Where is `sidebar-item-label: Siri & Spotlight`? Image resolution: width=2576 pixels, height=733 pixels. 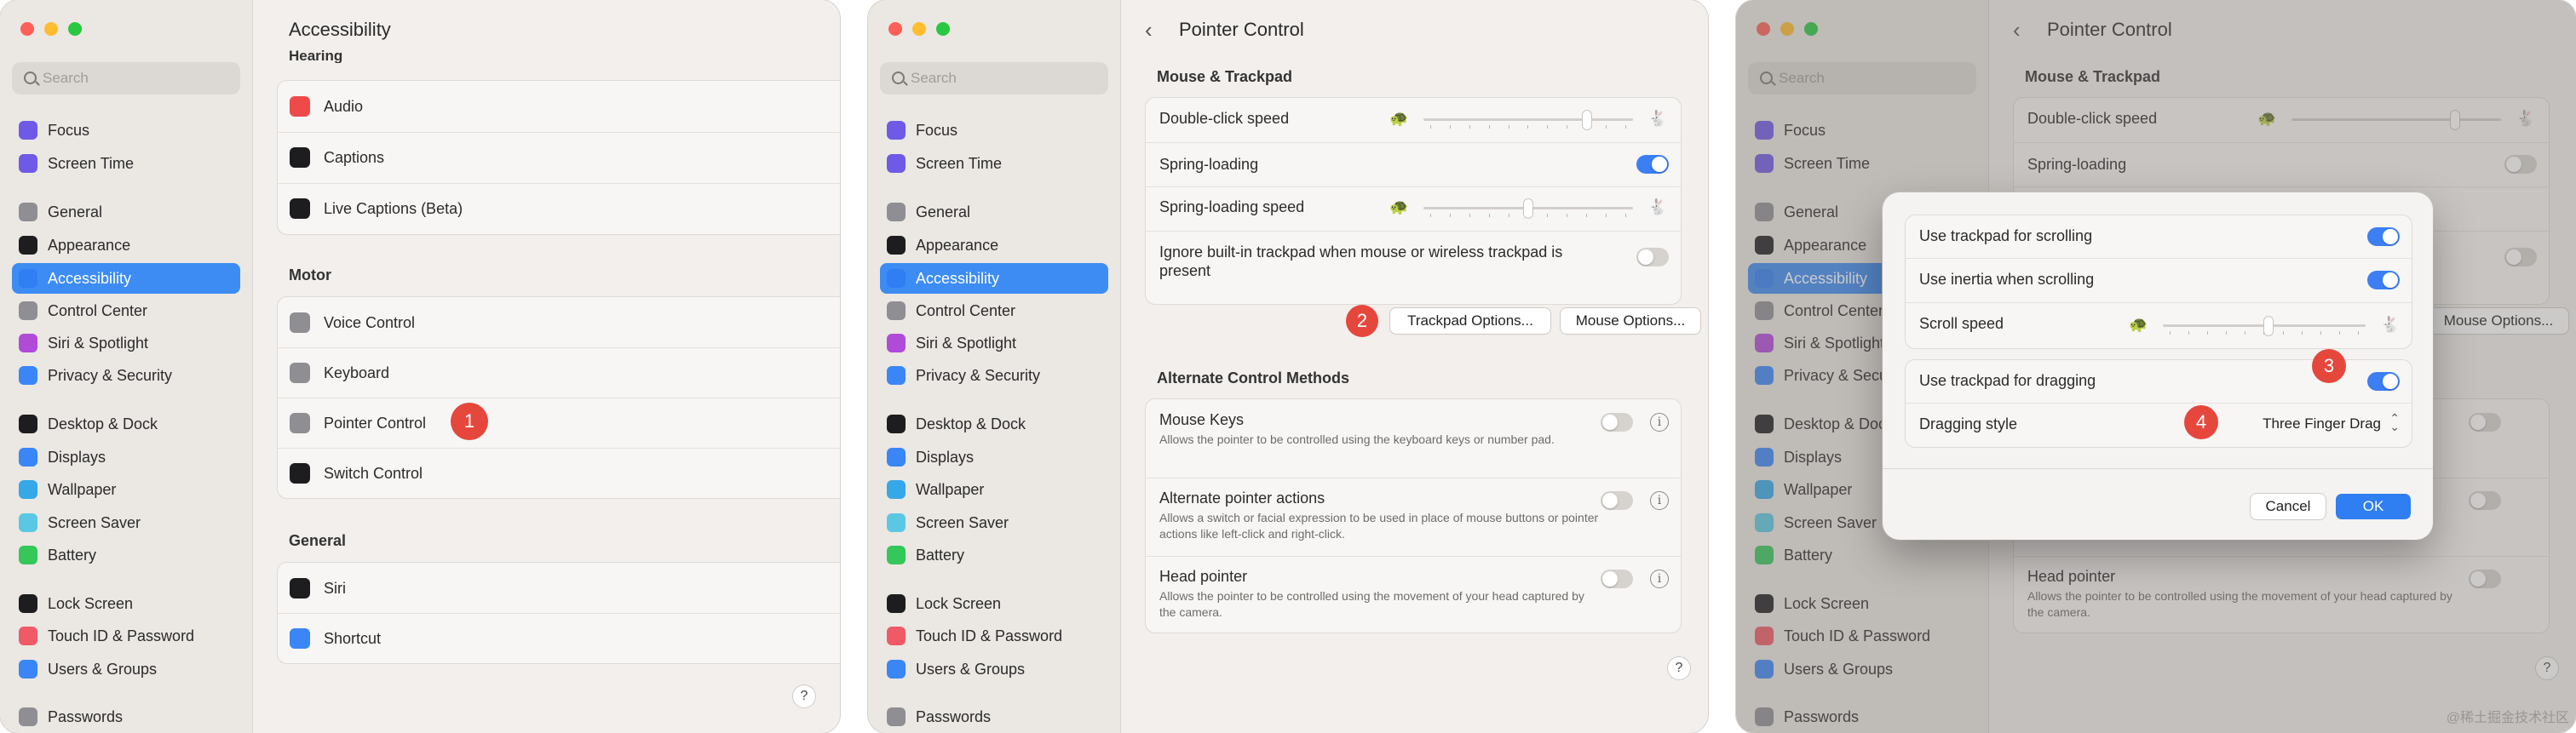 sidebar-item-label: Siri & Spotlight is located at coordinates (98, 344).